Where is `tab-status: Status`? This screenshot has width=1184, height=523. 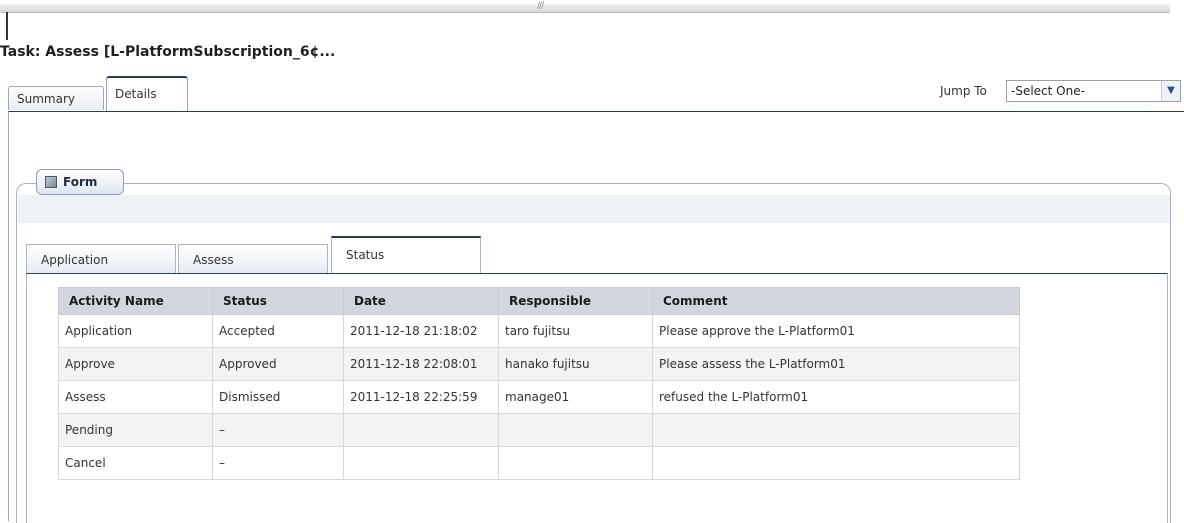 tab-status: Status is located at coordinates (406, 255).